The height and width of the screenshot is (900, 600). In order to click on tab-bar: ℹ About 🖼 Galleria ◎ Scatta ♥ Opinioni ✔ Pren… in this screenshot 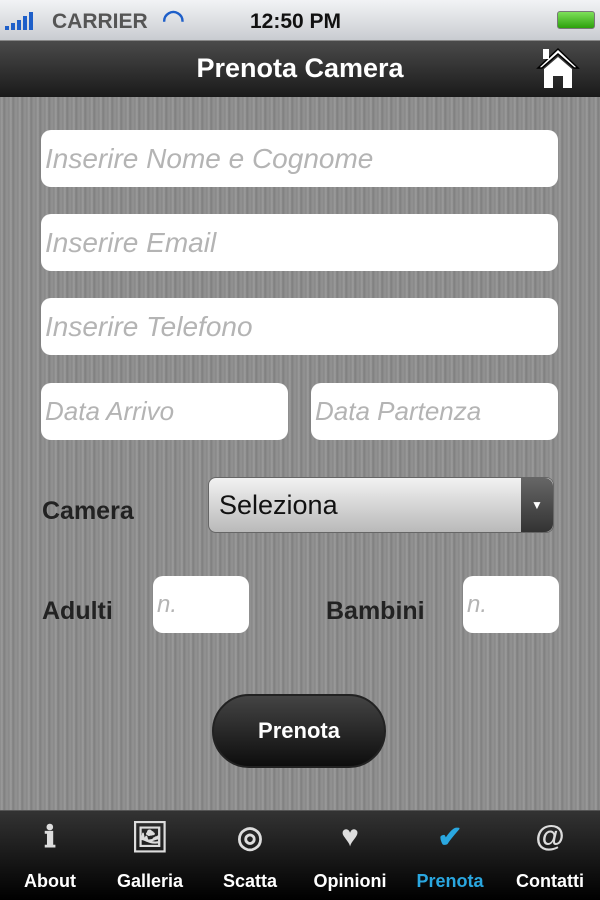, I will do `click(300, 855)`.